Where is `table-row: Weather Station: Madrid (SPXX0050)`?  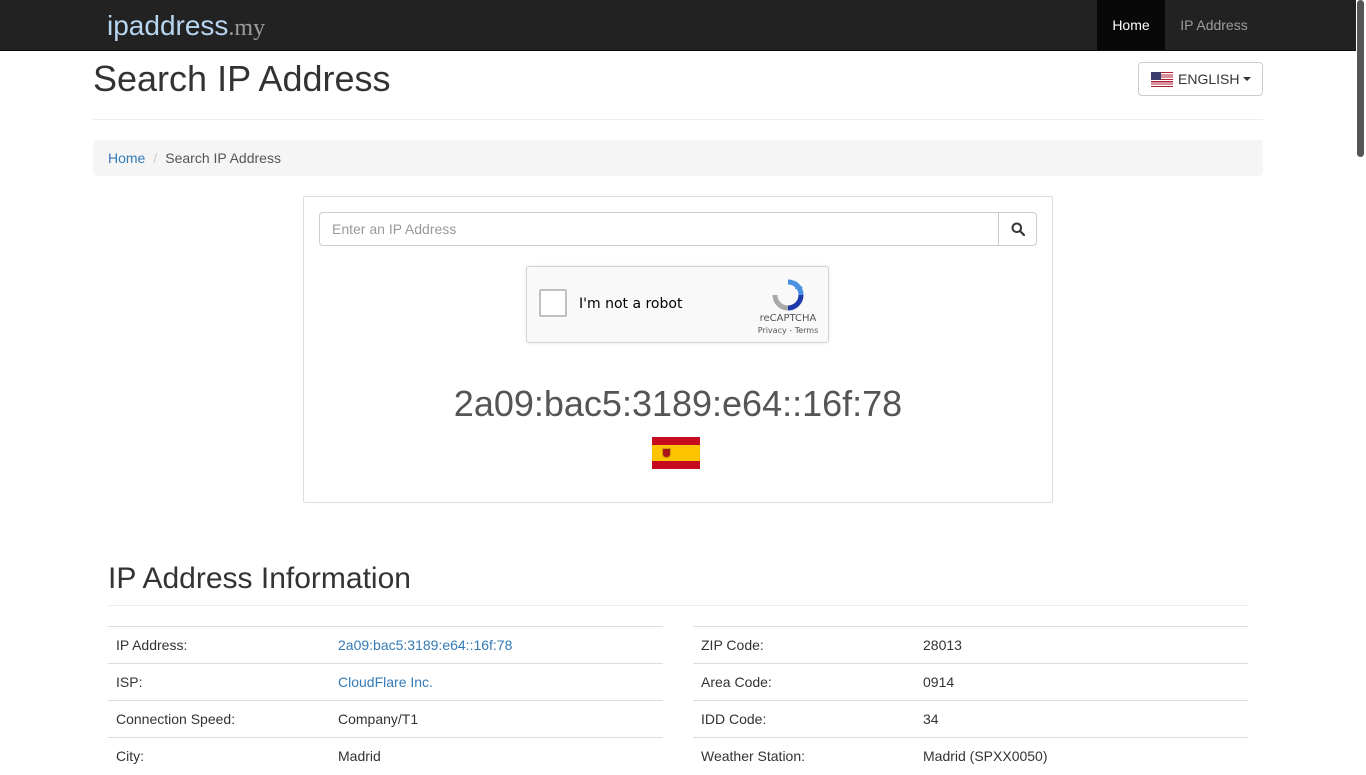 table-row: Weather Station: Madrid (SPXX0050) is located at coordinates (970, 756).